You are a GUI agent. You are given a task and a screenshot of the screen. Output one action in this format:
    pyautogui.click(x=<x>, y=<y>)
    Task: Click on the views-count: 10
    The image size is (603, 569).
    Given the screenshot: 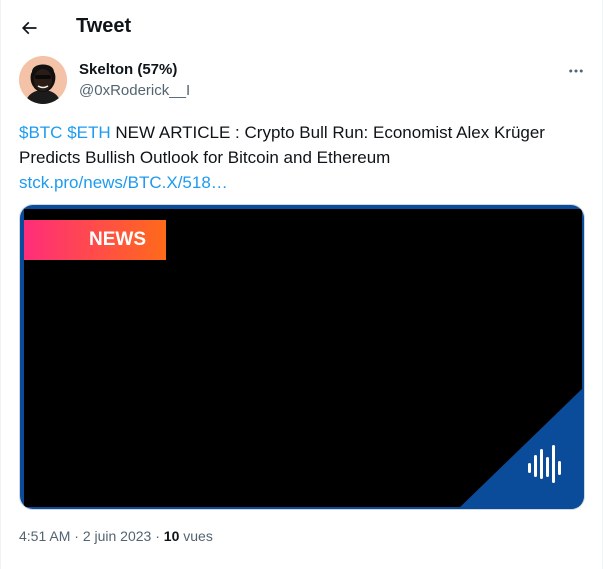 What is the action you would take?
    pyautogui.click(x=171, y=536)
    